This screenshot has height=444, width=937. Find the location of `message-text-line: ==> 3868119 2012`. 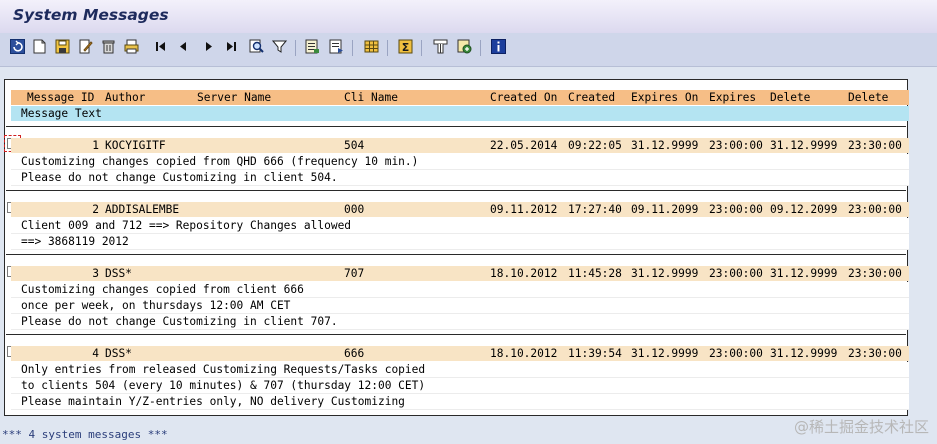

message-text-line: ==> 3868119 2012 is located at coordinates (460, 242).